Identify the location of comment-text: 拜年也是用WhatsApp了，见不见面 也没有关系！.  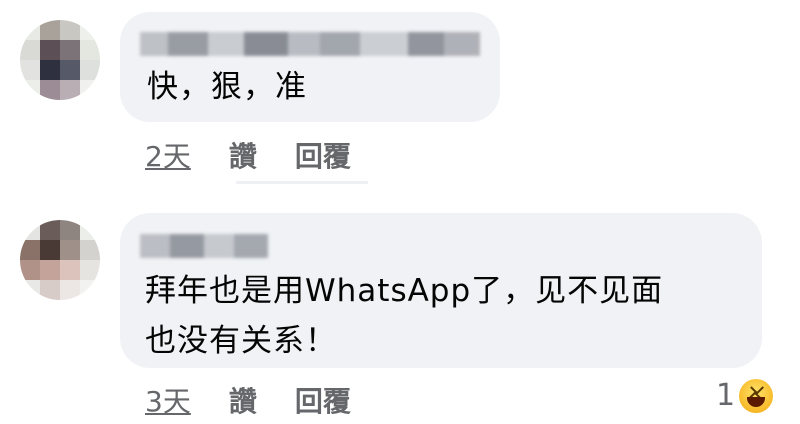
(404, 316).